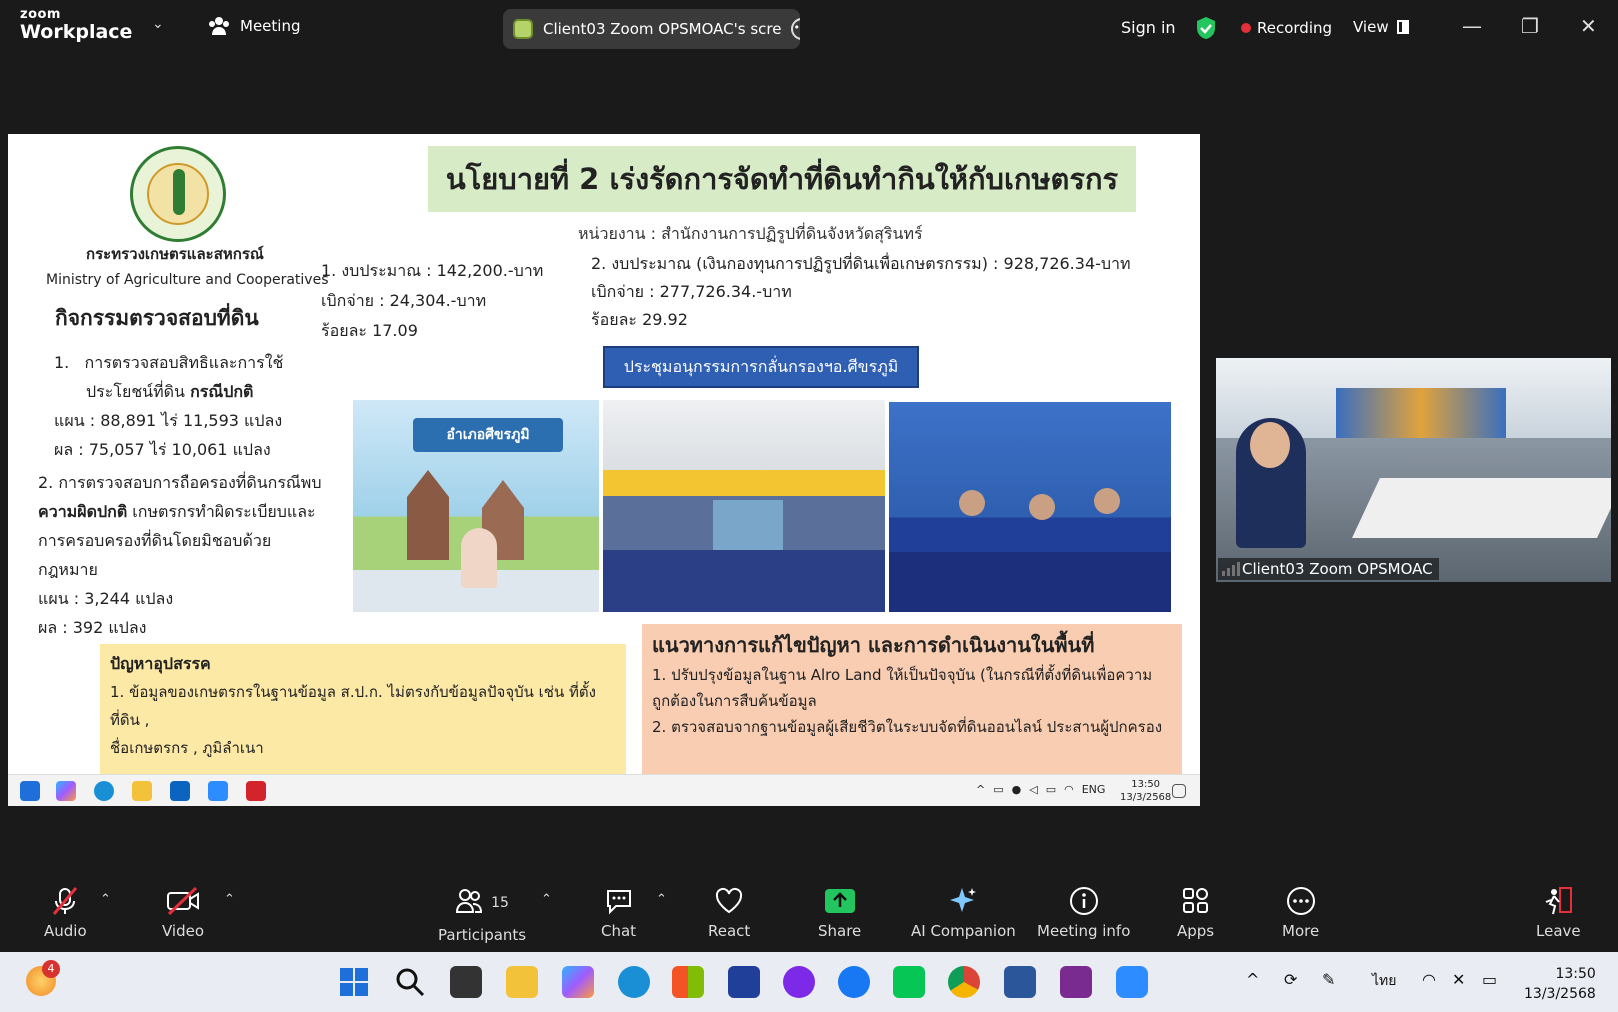 This screenshot has width=1618, height=1012. I want to click on remote-network-icon: ▭, so click(1051, 789).